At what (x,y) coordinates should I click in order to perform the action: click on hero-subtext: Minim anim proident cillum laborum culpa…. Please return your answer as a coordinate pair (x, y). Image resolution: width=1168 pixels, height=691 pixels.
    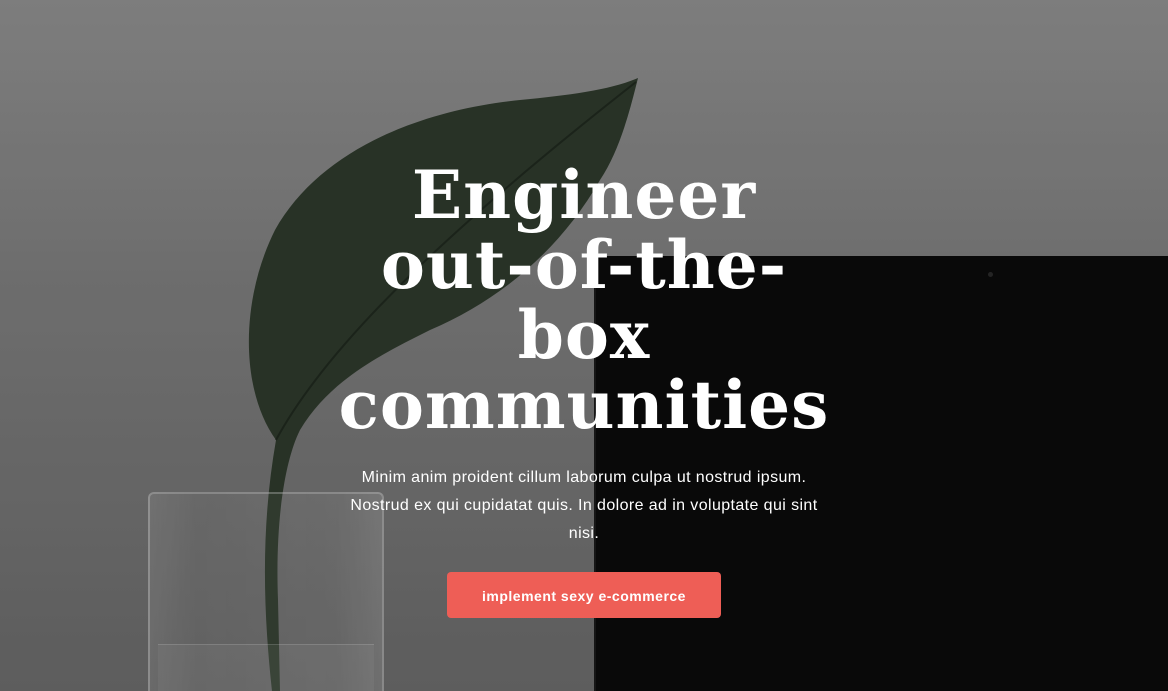
    Looking at the image, I should click on (584, 505).